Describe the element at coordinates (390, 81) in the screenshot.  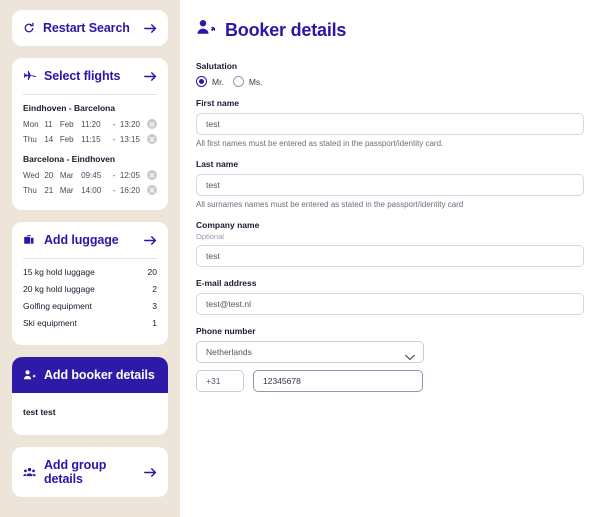
I see `salutation-radio-group: Mr. Ms.` at that location.